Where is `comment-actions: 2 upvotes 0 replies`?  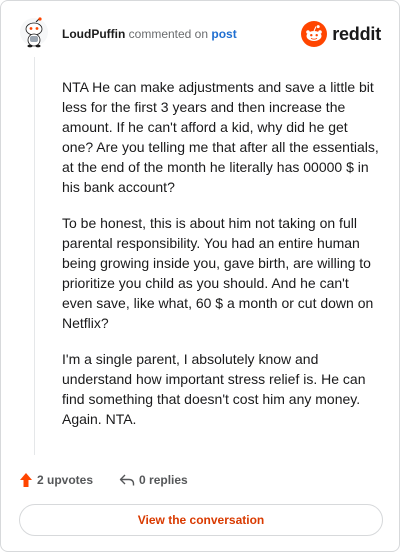 comment-actions: 2 upvotes 0 replies is located at coordinates (103, 480).